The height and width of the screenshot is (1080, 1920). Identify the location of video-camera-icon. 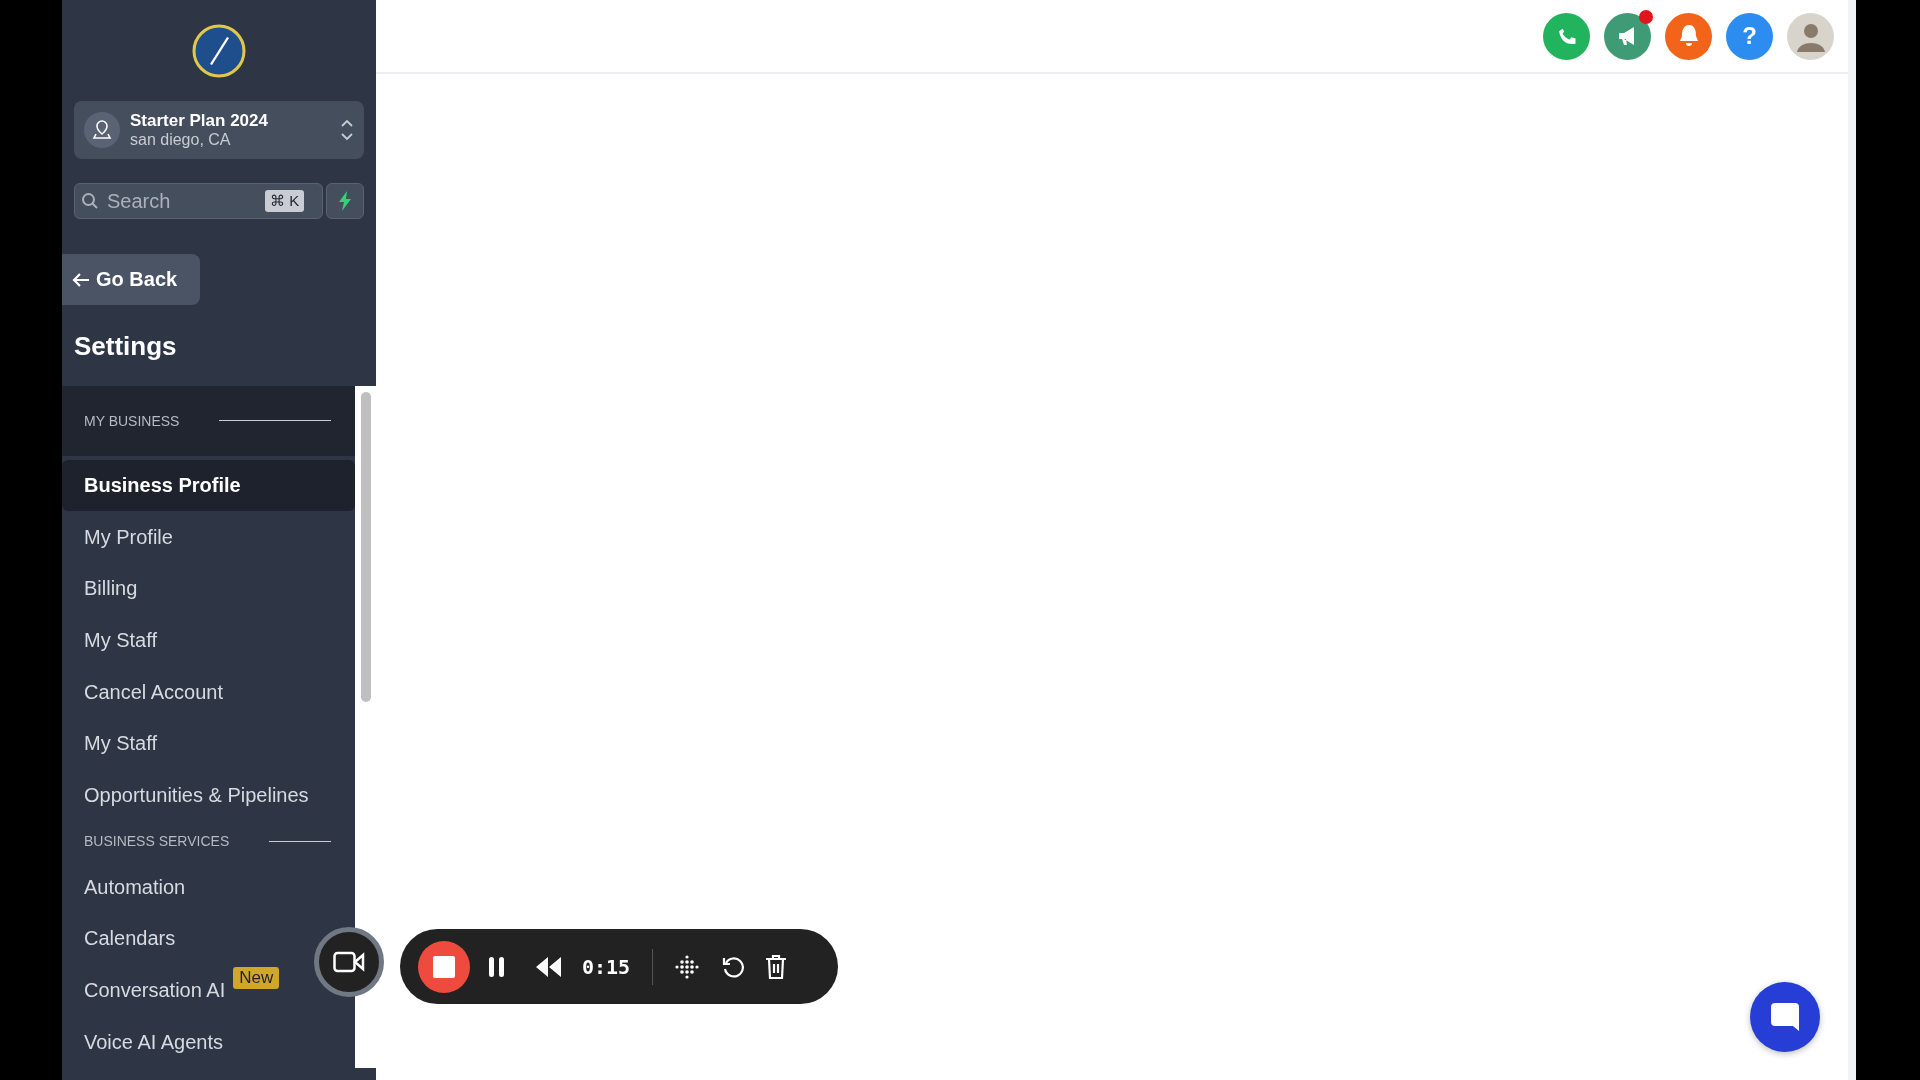
(349, 962).